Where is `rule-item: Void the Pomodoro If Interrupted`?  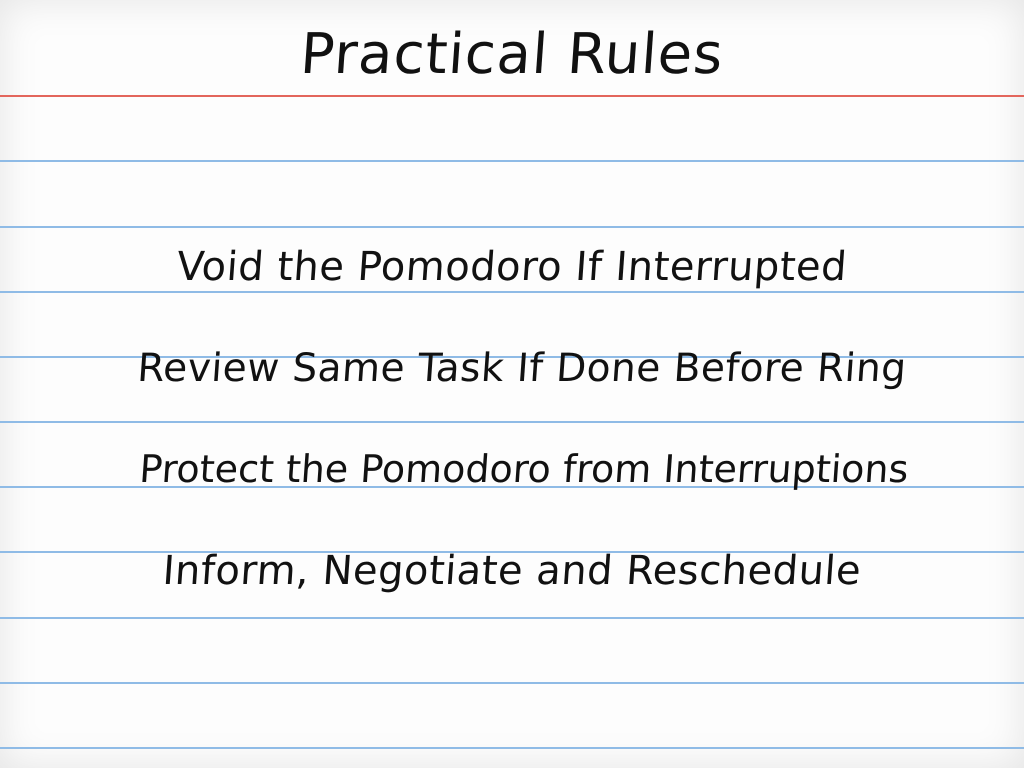 rule-item: Void the Pomodoro If Interrupted is located at coordinates (512, 267).